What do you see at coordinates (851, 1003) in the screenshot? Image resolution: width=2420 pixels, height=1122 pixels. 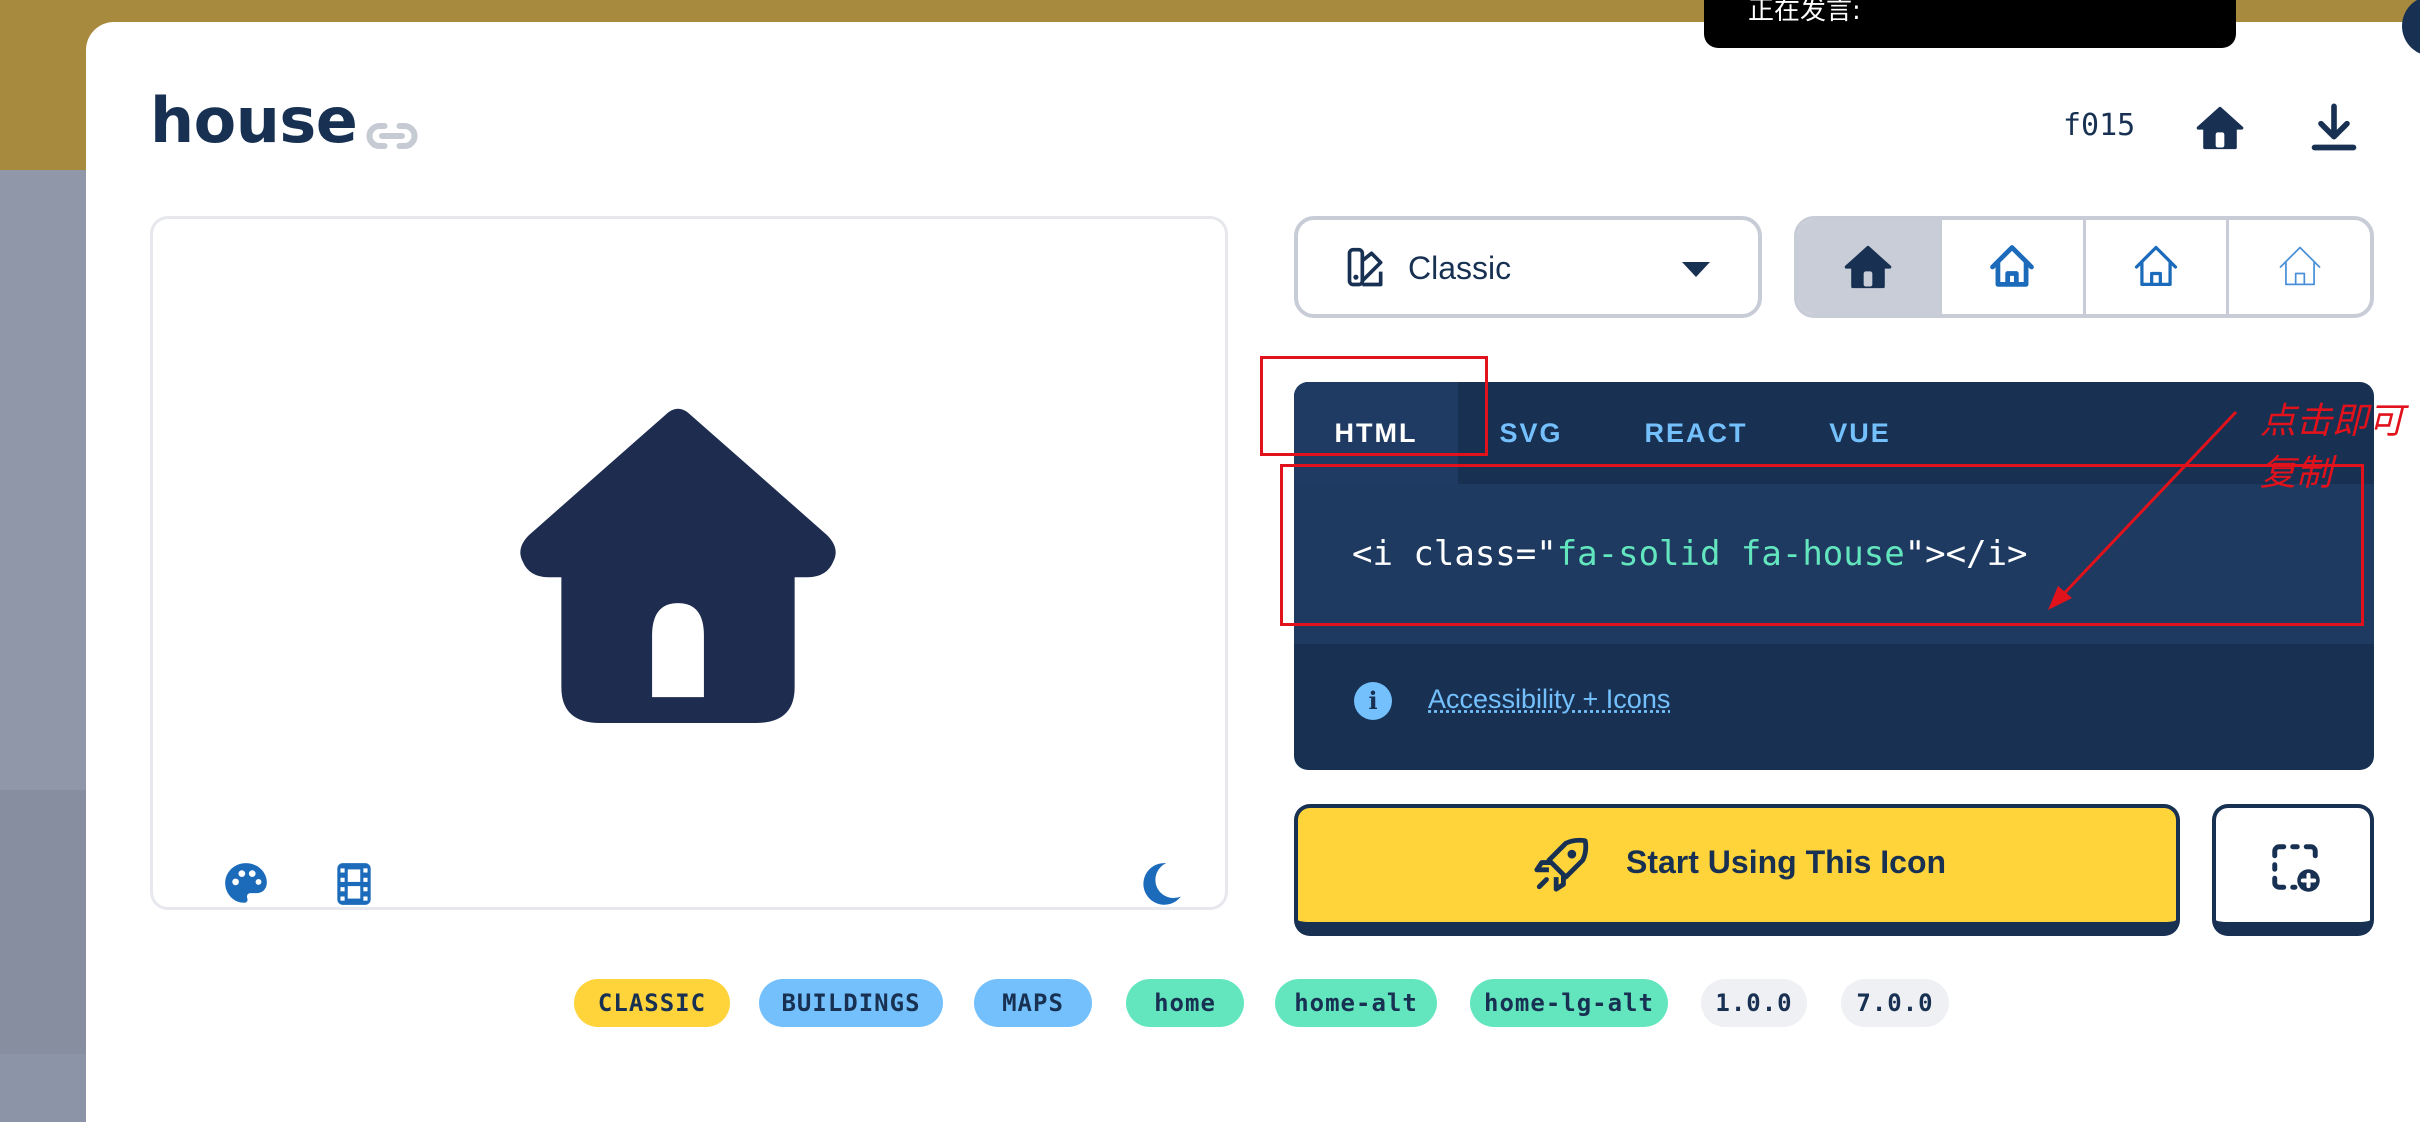 I see `tag-buildings: BUILDINGS` at bounding box center [851, 1003].